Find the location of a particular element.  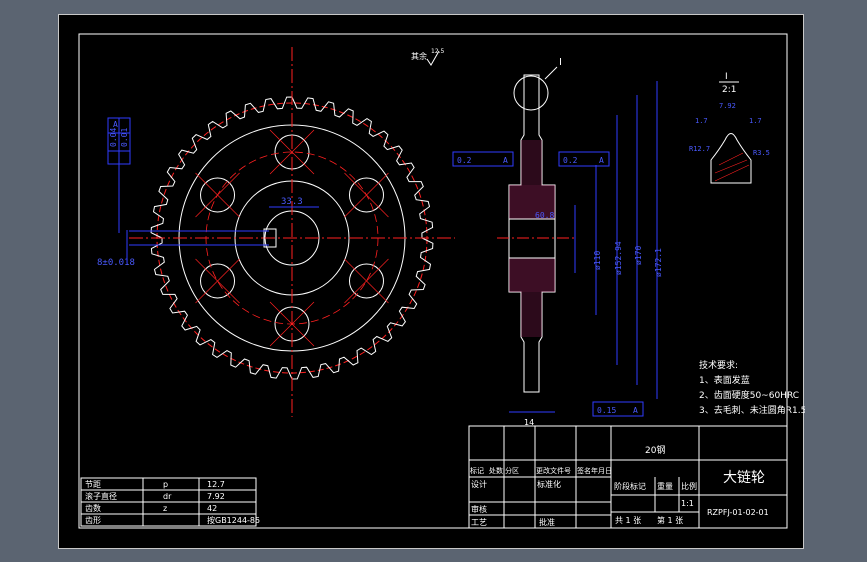

detail-circle is located at coordinates (531, 93).